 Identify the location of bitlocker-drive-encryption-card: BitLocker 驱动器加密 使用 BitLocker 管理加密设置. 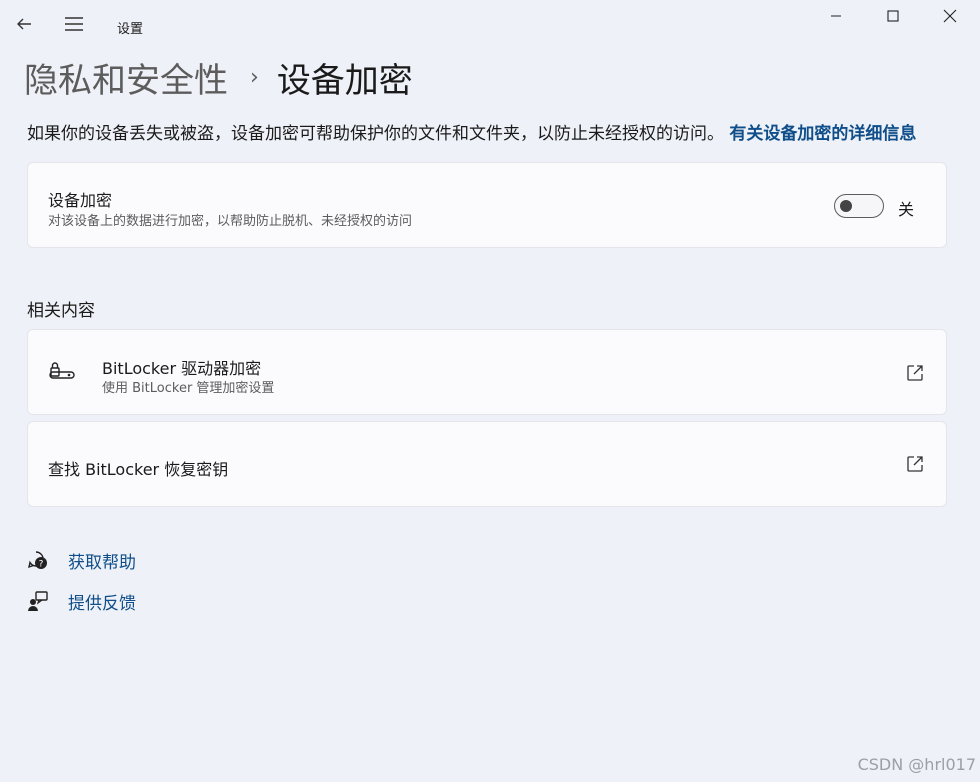
(487, 372).